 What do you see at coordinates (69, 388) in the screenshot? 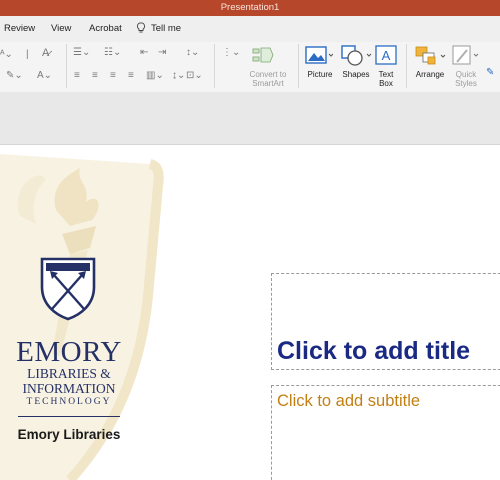
I see `logo-information-line: INFORMATION` at bounding box center [69, 388].